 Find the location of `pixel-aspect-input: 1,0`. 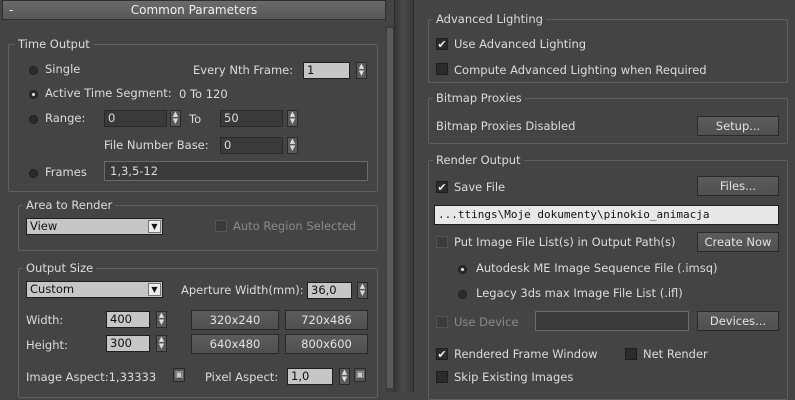

pixel-aspect-input: 1,0 is located at coordinates (310, 376).